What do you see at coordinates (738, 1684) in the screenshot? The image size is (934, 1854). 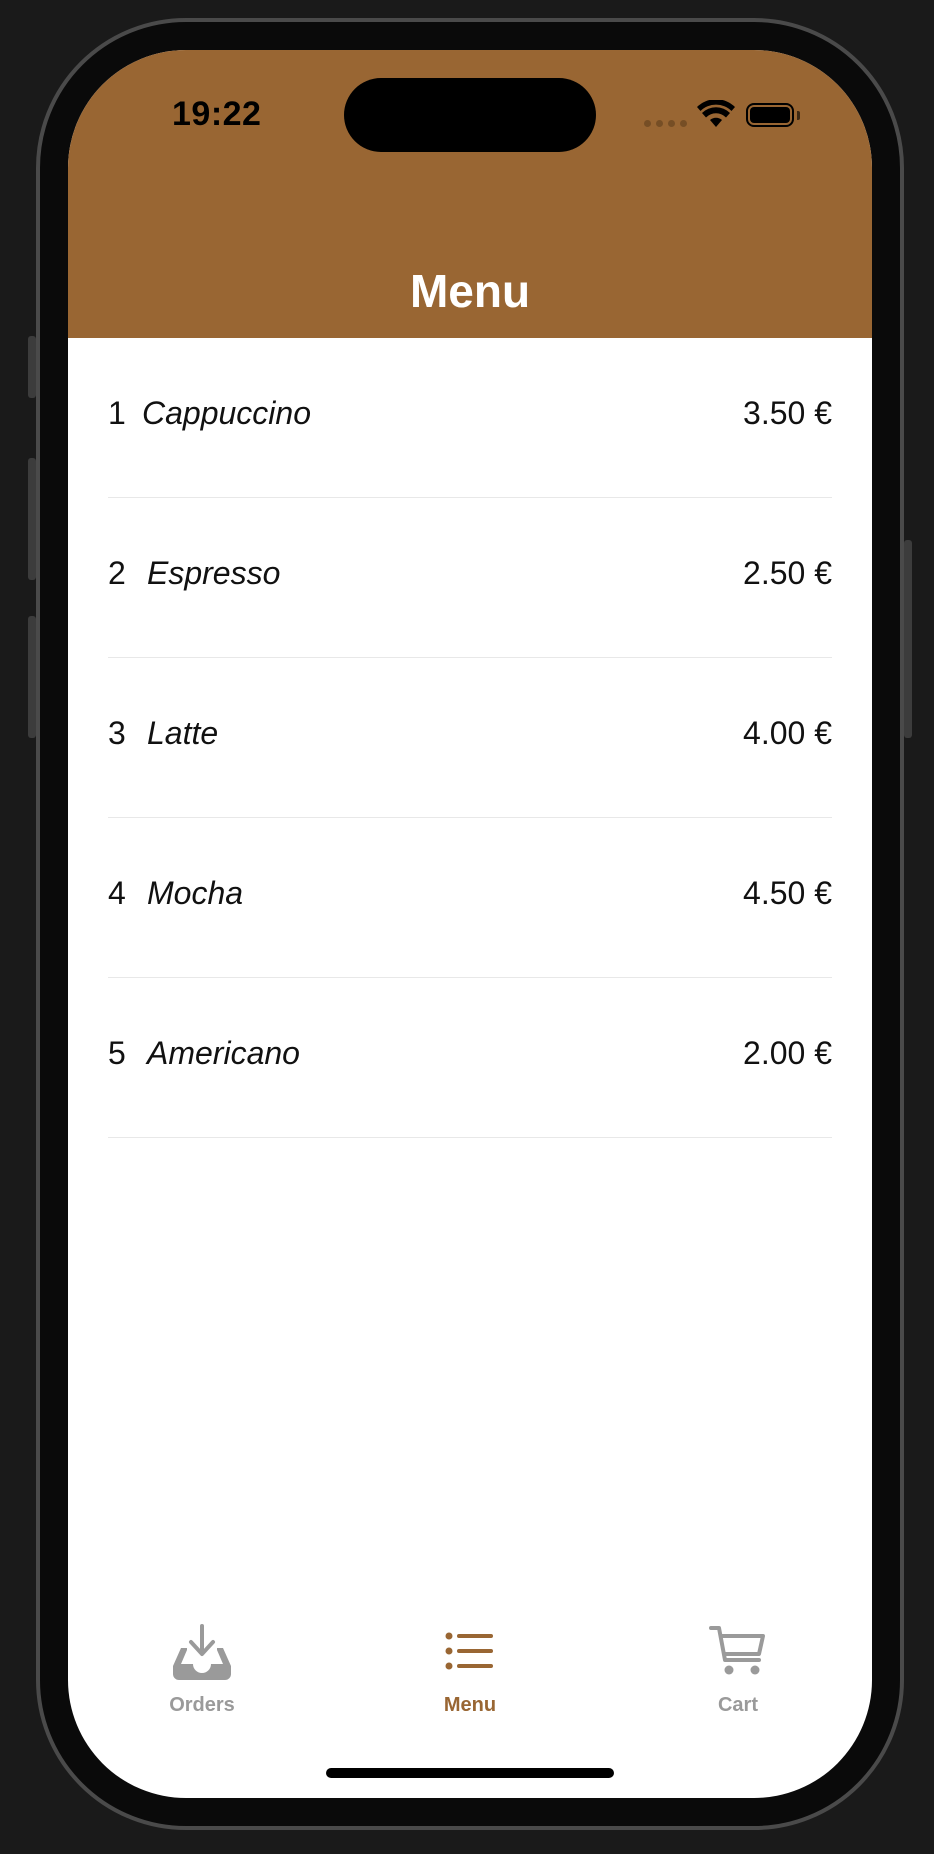 I see `tab-cart: Cart` at bounding box center [738, 1684].